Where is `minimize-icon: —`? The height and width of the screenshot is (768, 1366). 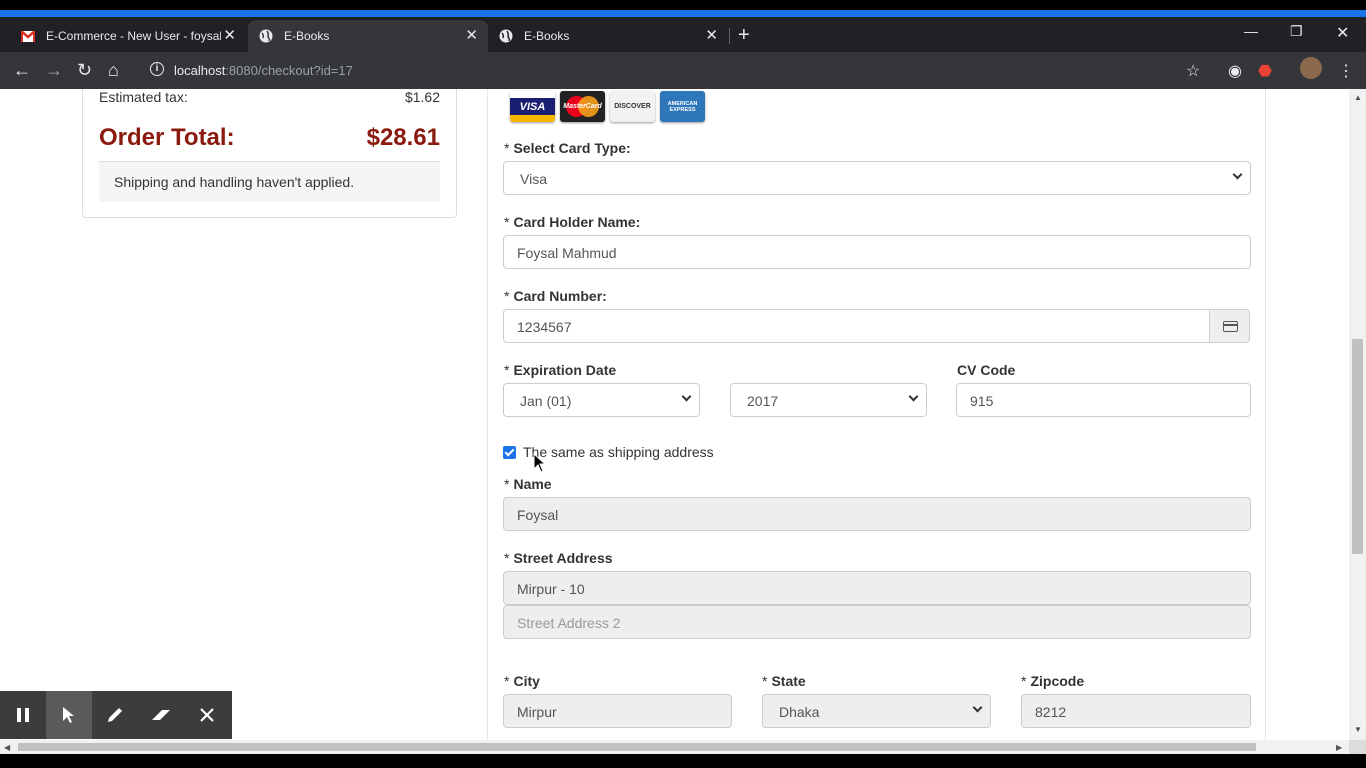
minimize-icon: — is located at coordinates (1251, 31).